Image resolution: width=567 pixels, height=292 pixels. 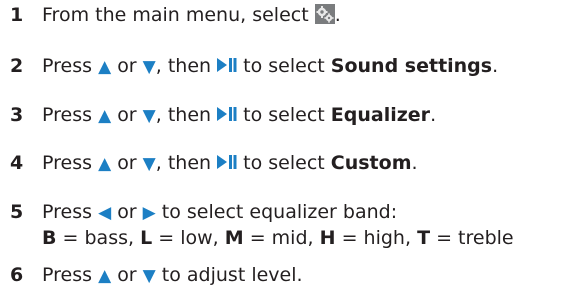 What do you see at coordinates (188, 238) in the screenshot?
I see `band-desc: = low,` at bounding box center [188, 238].